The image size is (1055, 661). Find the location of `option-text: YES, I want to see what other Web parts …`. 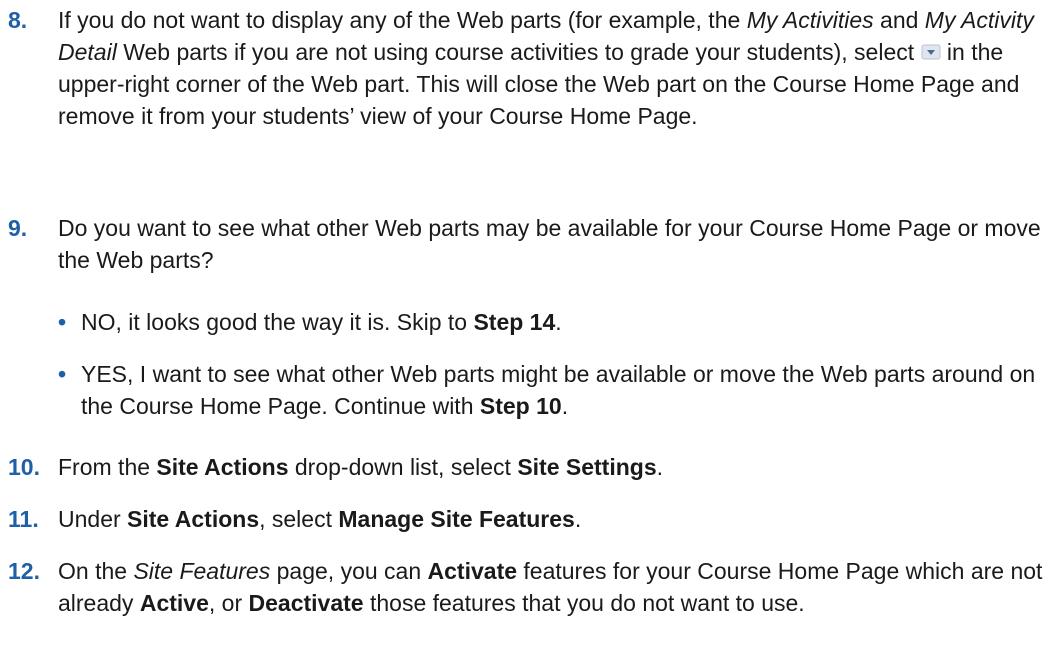

option-text: YES, I want to see what other Web parts … is located at coordinates (564, 390).